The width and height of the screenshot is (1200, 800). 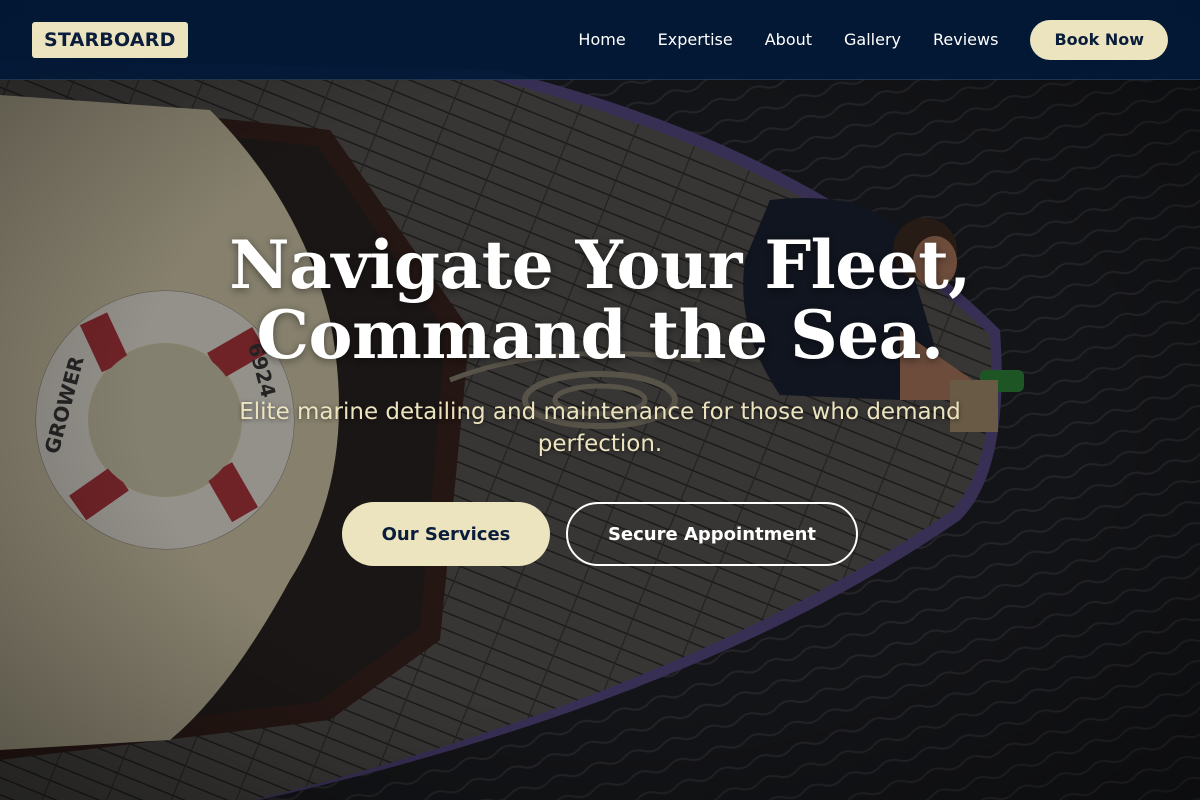 What do you see at coordinates (1099, 39) in the screenshot?
I see `book-now-button: Book Now` at bounding box center [1099, 39].